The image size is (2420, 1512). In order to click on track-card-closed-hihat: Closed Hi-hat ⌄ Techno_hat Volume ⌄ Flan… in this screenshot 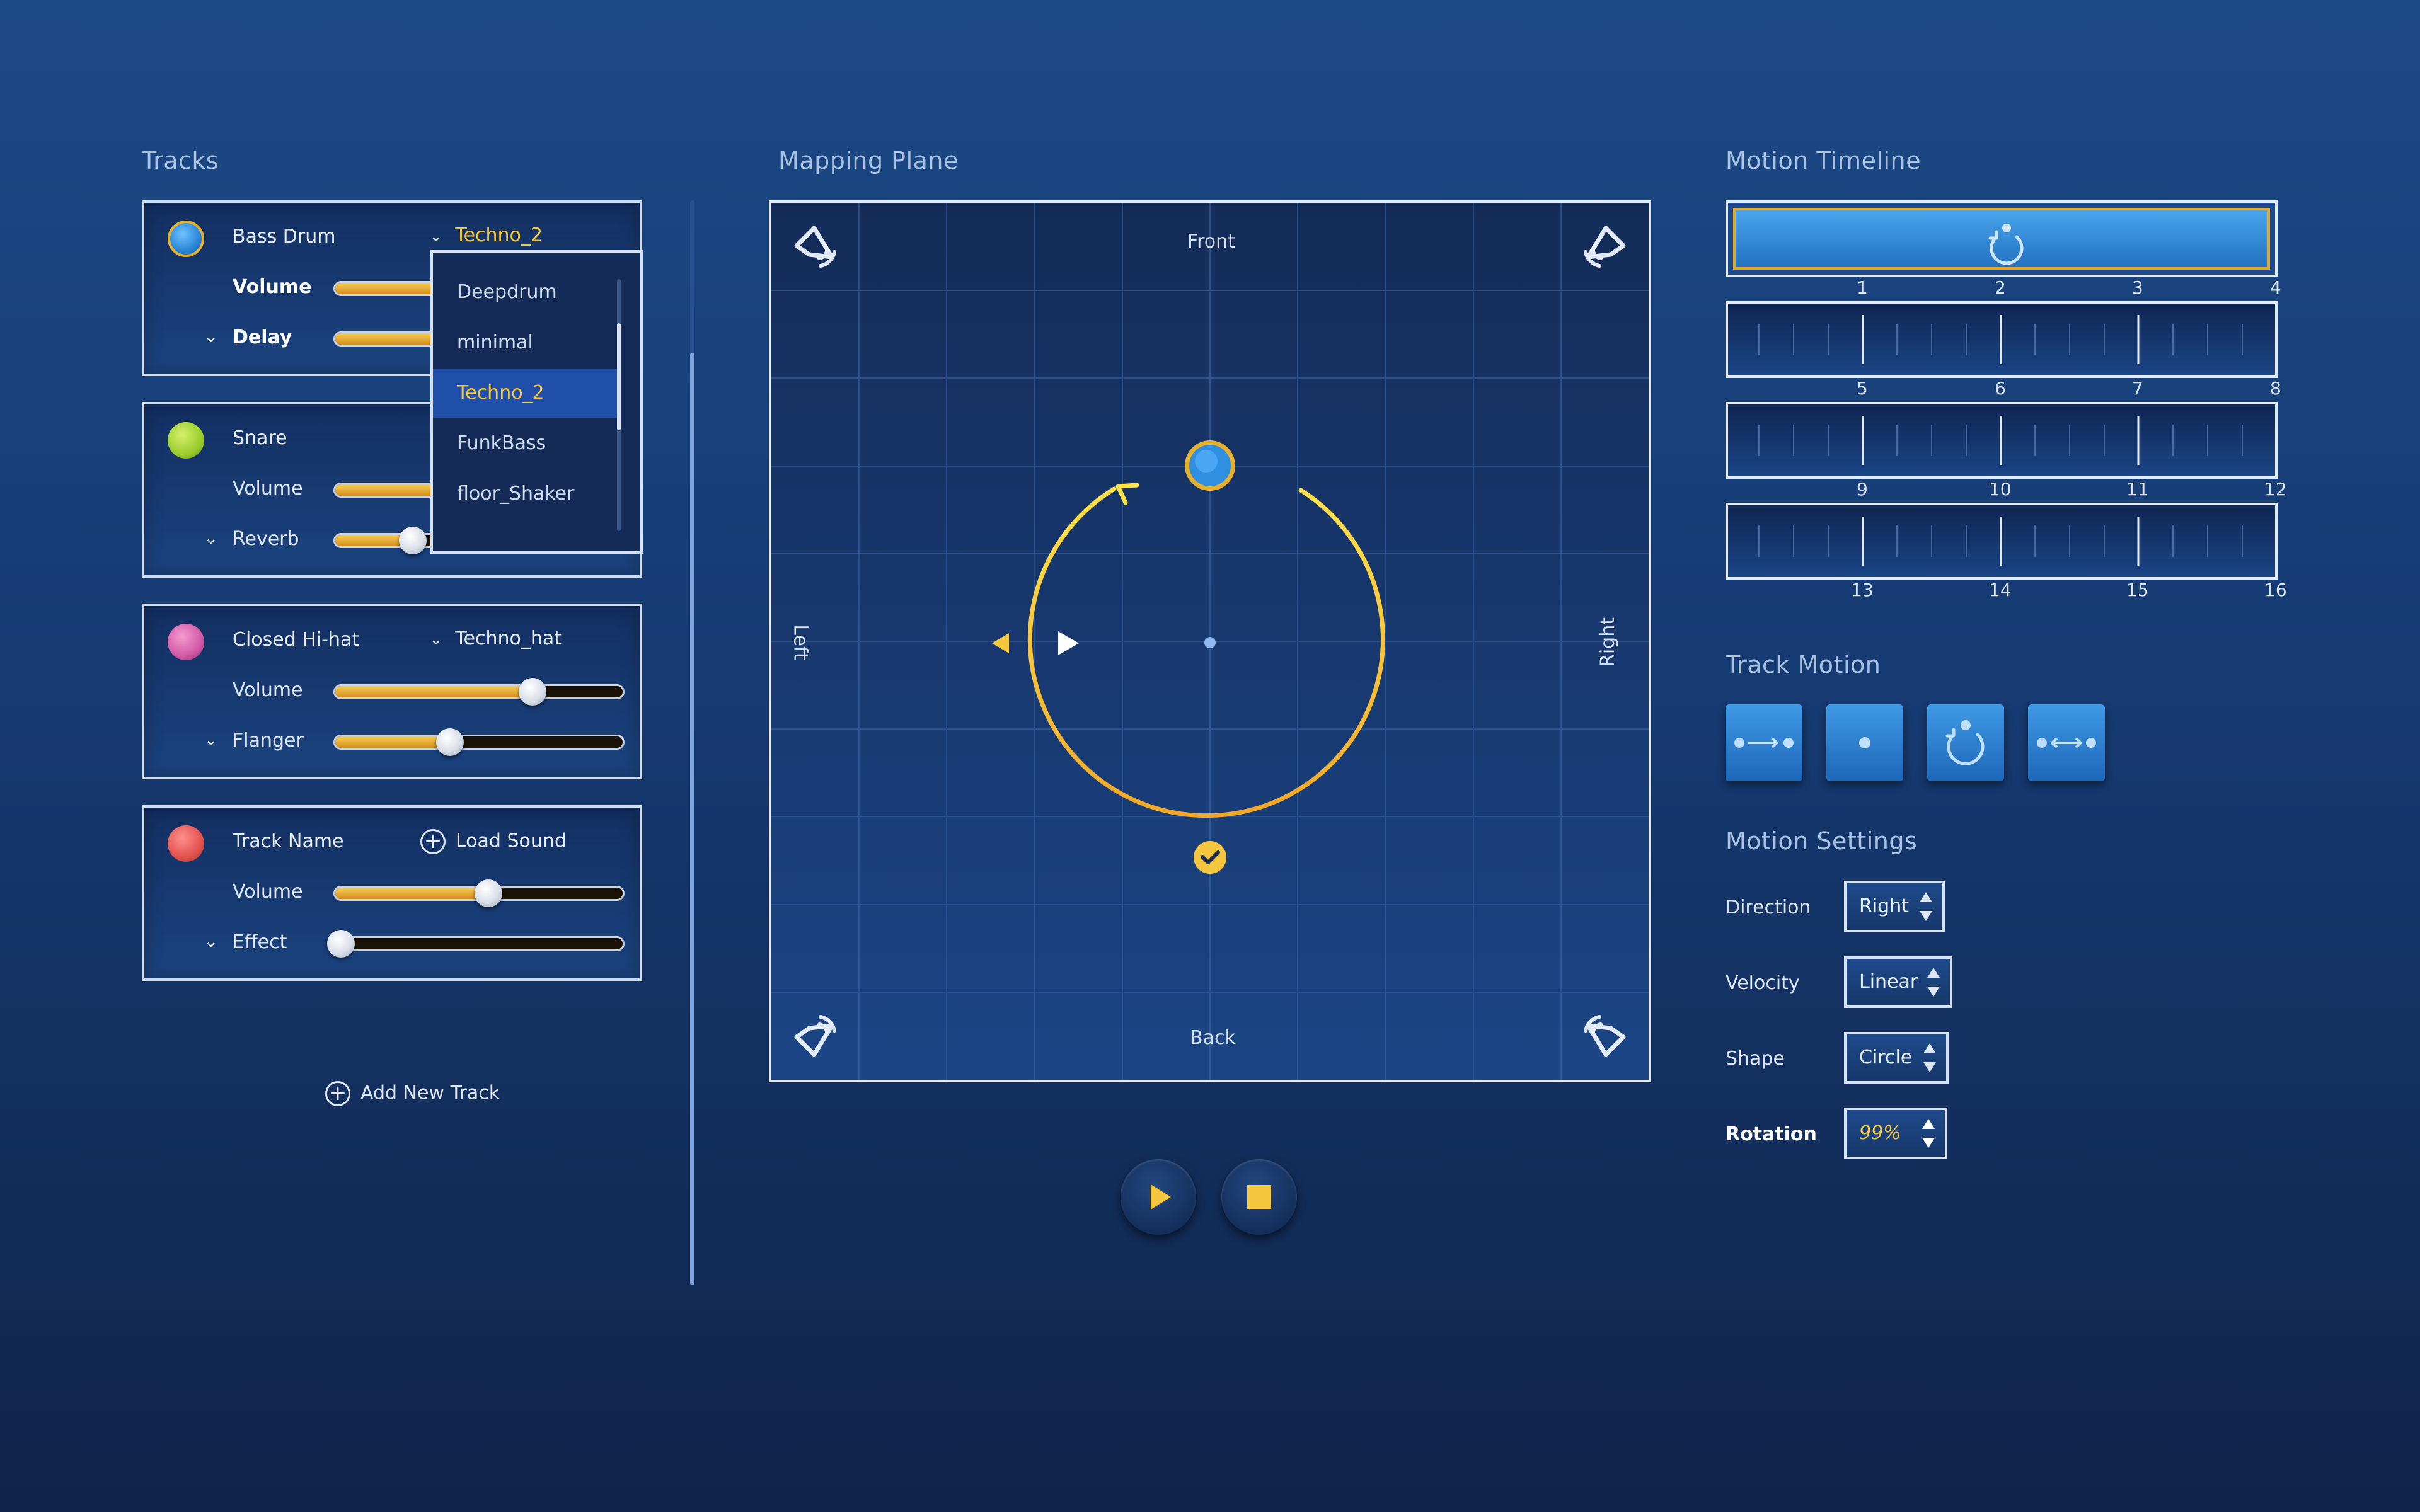, I will do `click(392, 691)`.